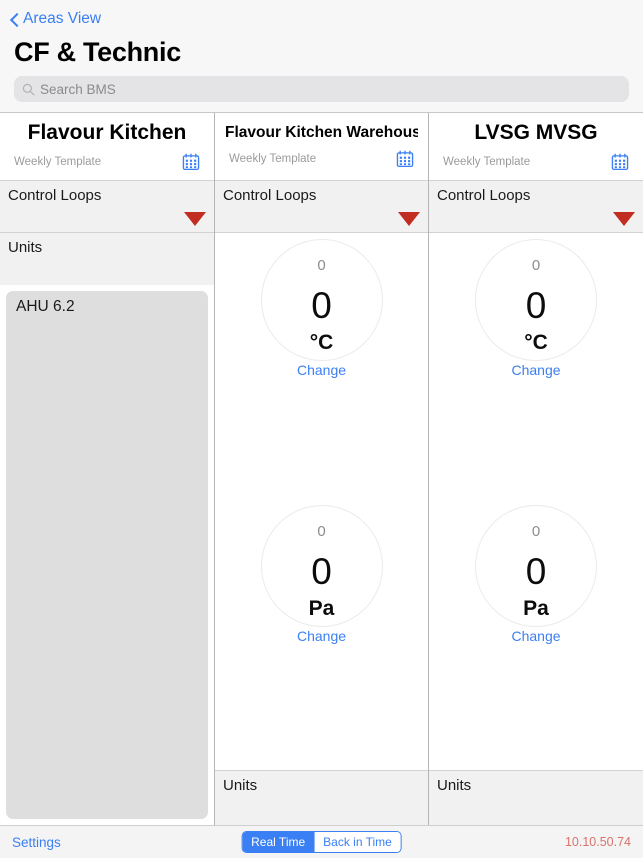  What do you see at coordinates (321, 132) in the screenshot?
I see `column-title: Flavour Kitchen Warehouse` at bounding box center [321, 132].